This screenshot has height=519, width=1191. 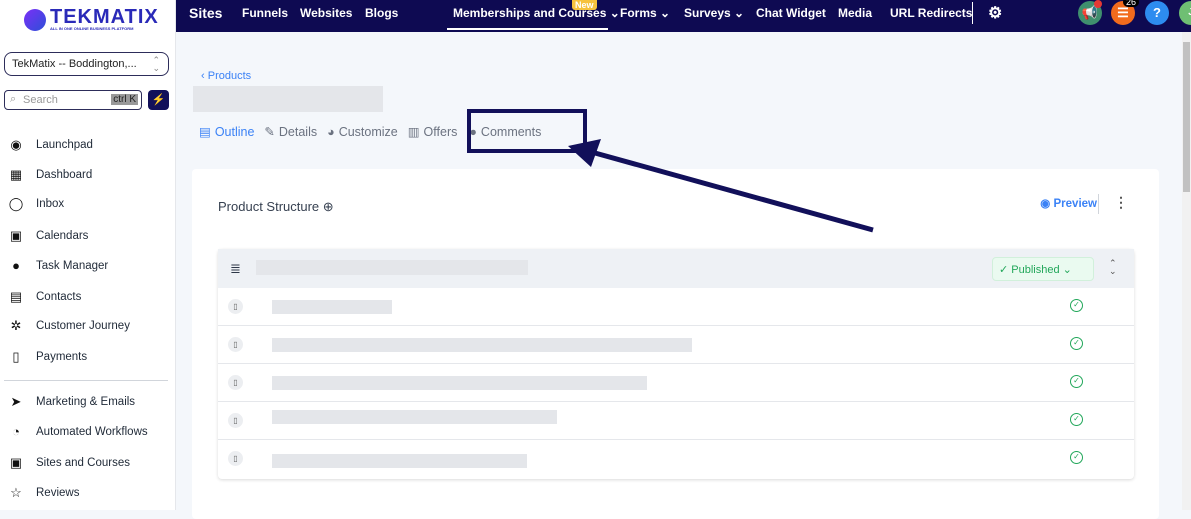 What do you see at coordinates (734, 191) in the screenshot?
I see `annotation-arrow-shaft` at bounding box center [734, 191].